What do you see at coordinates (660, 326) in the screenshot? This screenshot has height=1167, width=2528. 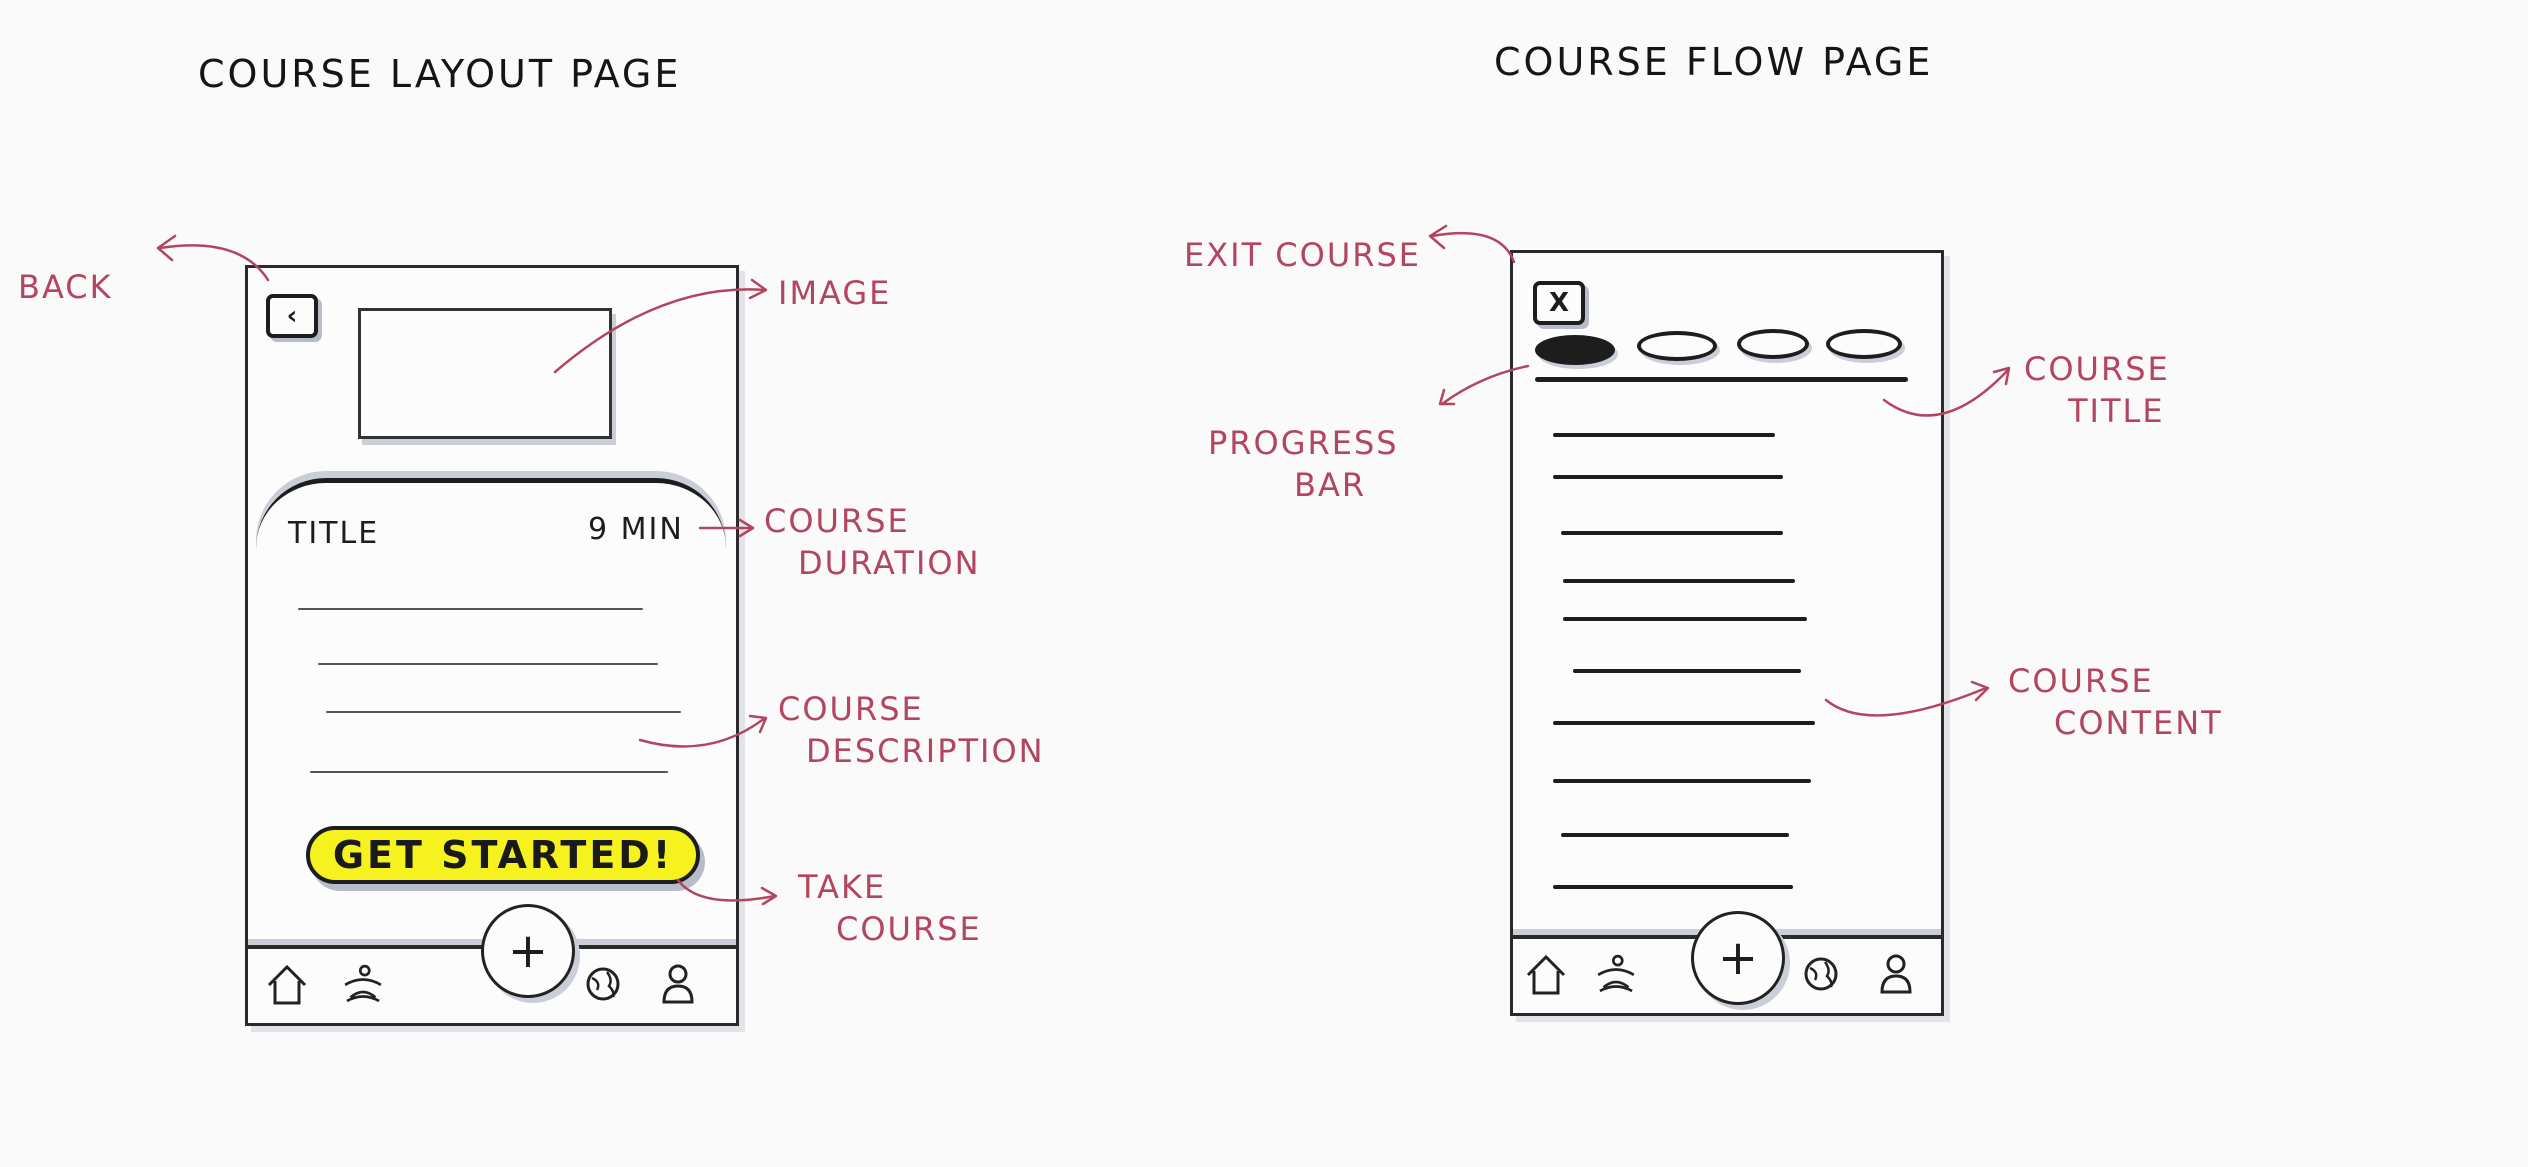 I see `arrow-image` at bounding box center [660, 326].